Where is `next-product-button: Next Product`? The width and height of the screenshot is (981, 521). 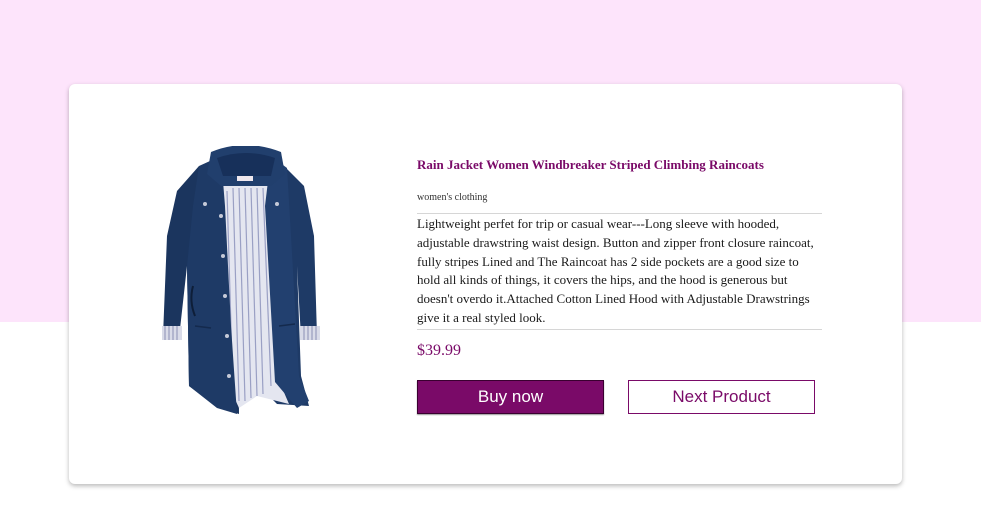 next-product-button: Next Product is located at coordinates (721, 396).